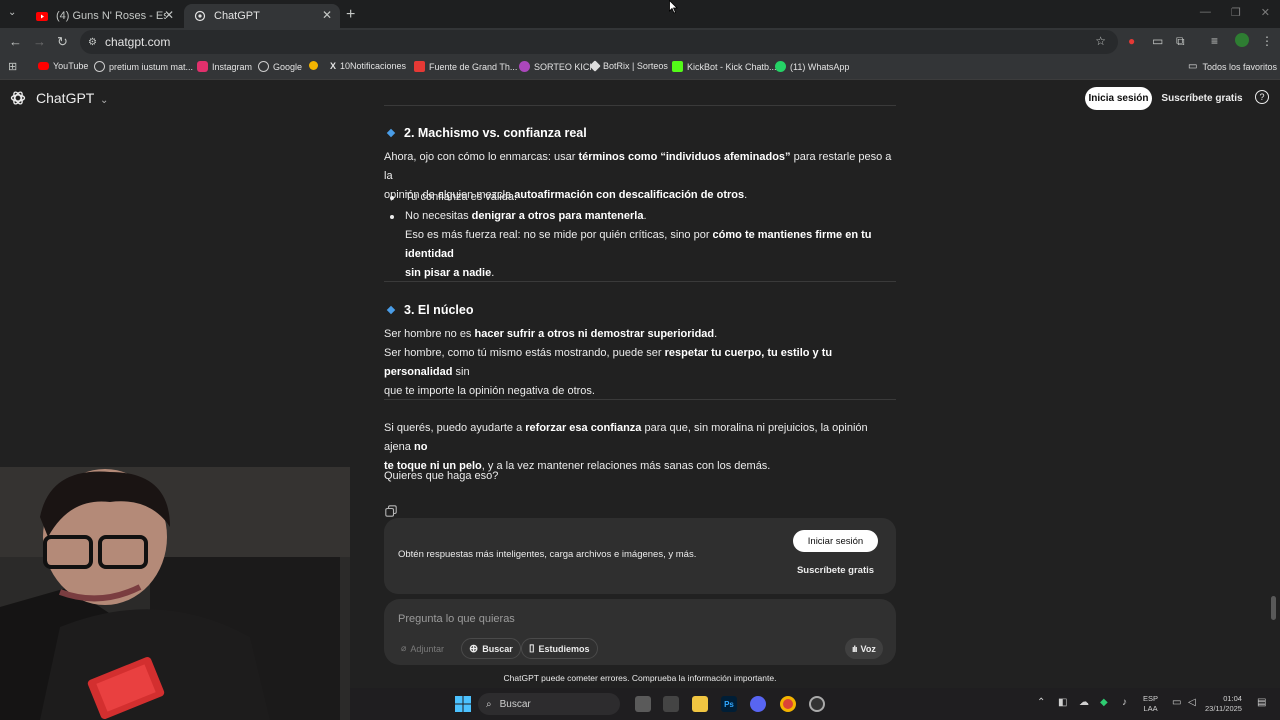  I want to click on tab-guns-n-roses: (4) Guns N' Roses - Estranged ✕, so click(104, 16).